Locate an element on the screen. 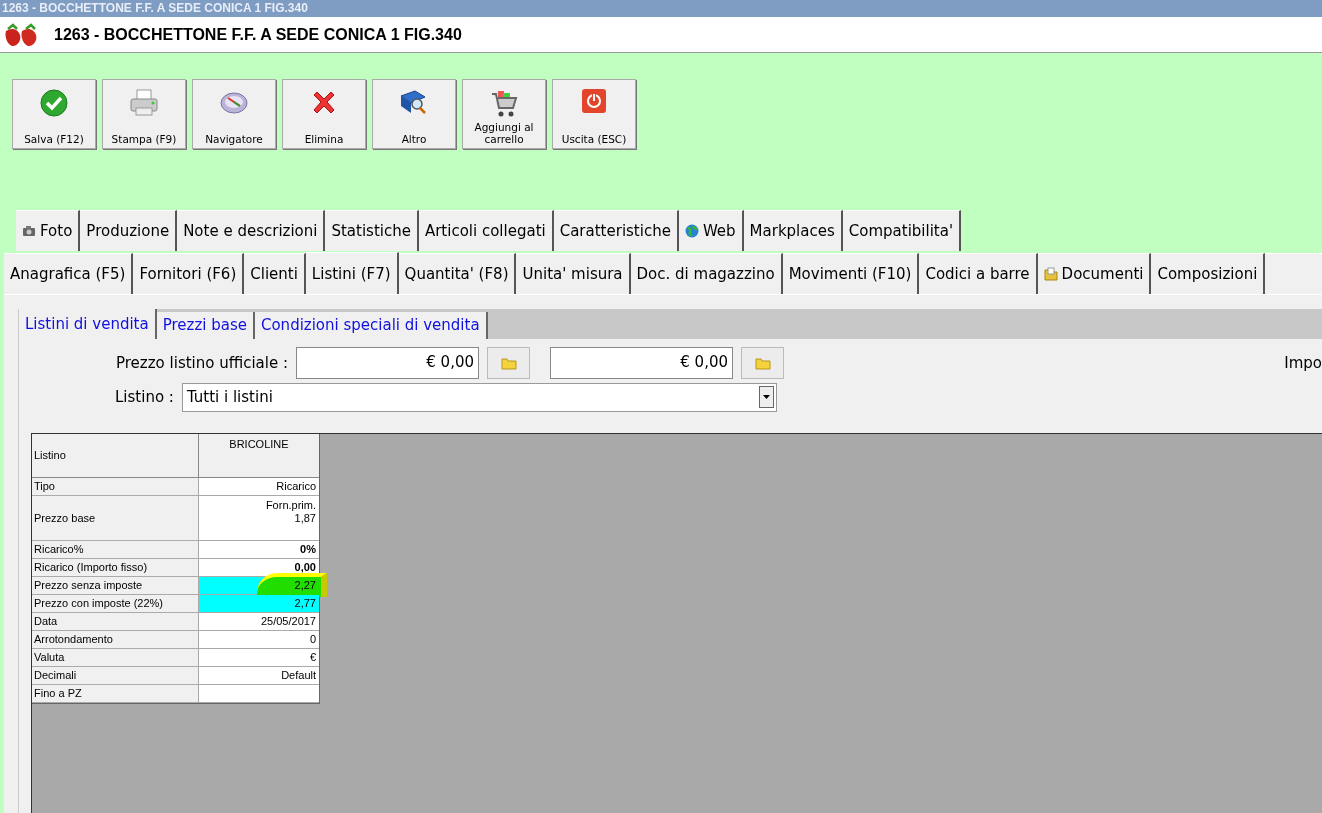 The height and width of the screenshot is (813, 1322). toolbar-button: Uscita (ESC) is located at coordinates (594, 114).